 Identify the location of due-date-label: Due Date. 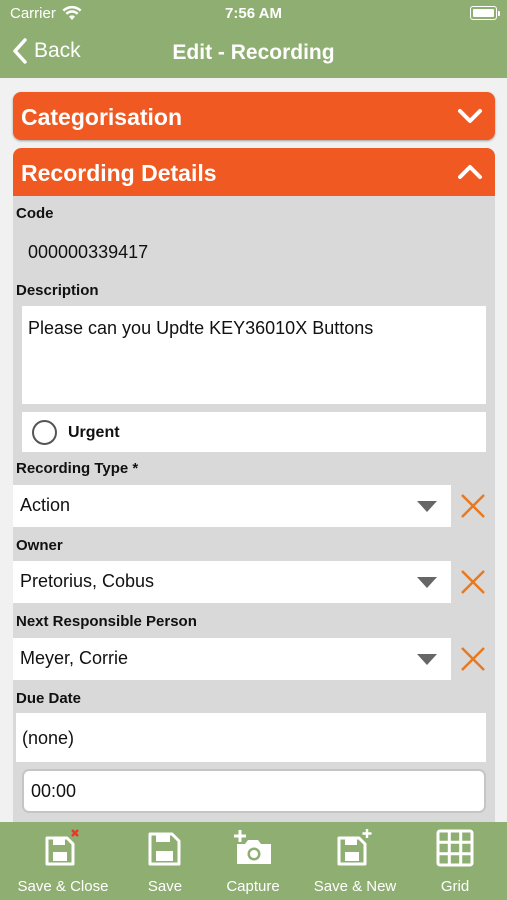
(49, 698).